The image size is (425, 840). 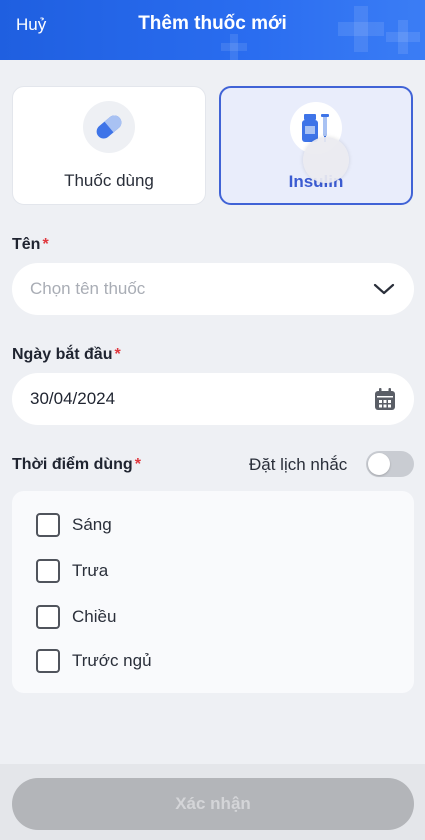 I want to click on header-decor-cross, so click(x=234, y=47).